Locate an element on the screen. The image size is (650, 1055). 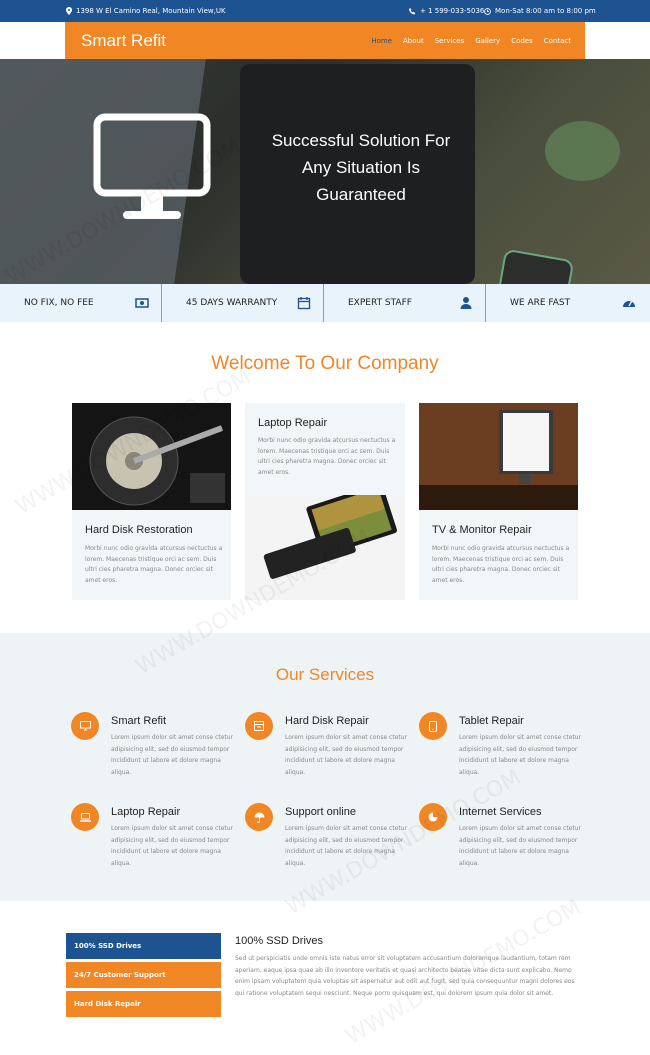
money-icon is located at coordinates (142, 303).